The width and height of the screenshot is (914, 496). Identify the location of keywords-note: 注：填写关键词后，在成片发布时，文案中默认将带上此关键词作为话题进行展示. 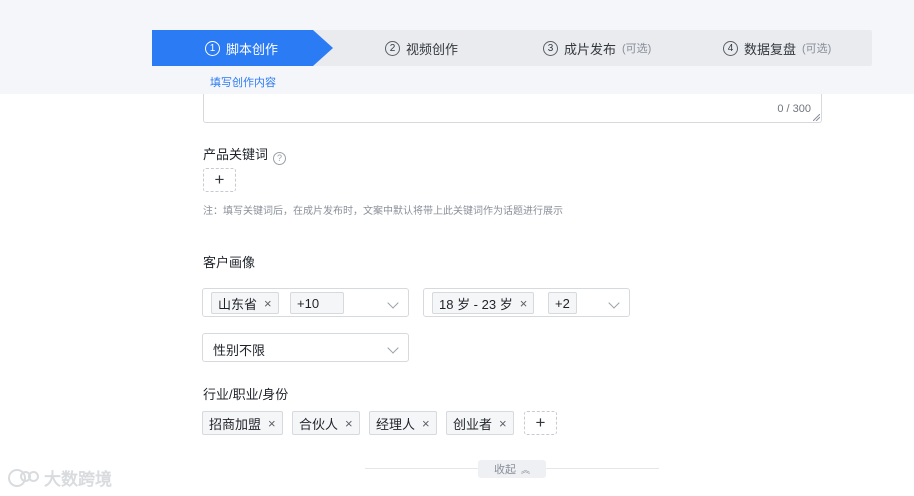
(383, 211).